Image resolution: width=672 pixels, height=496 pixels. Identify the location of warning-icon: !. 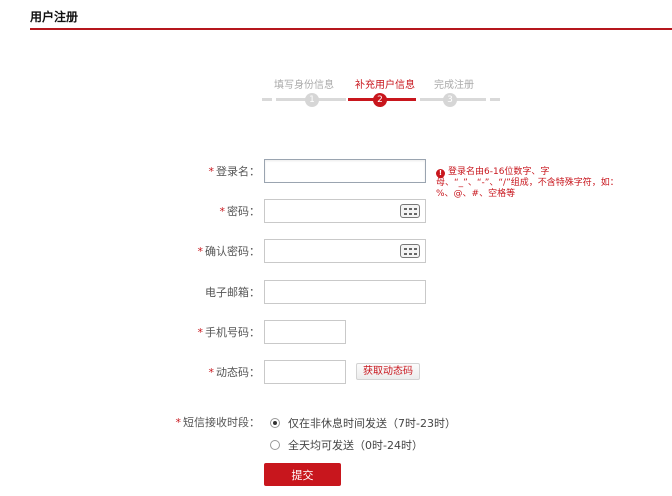
(440, 173).